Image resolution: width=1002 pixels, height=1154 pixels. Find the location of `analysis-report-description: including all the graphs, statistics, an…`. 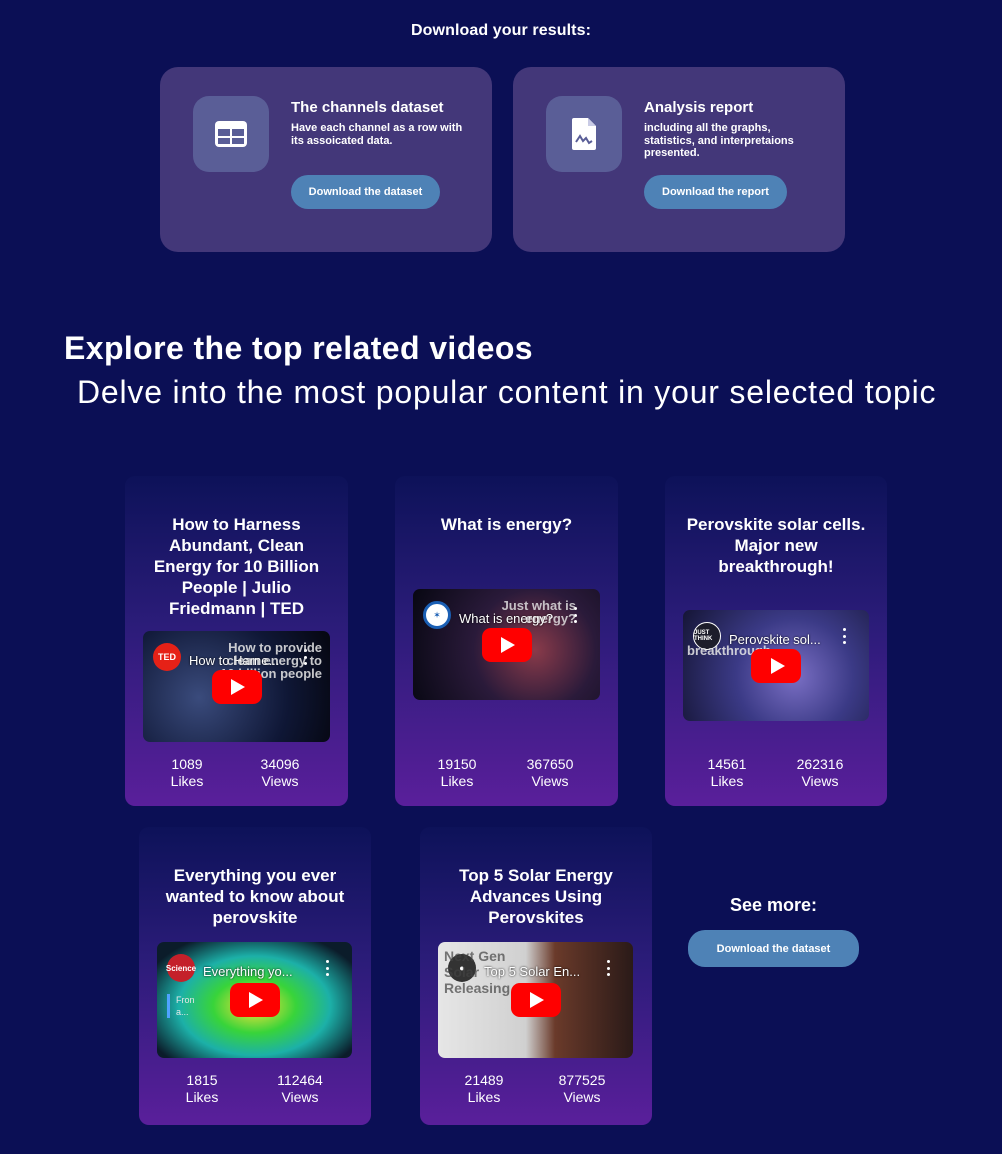

analysis-report-description: including all the graphs, statistics, an… is located at coordinates (719, 140).